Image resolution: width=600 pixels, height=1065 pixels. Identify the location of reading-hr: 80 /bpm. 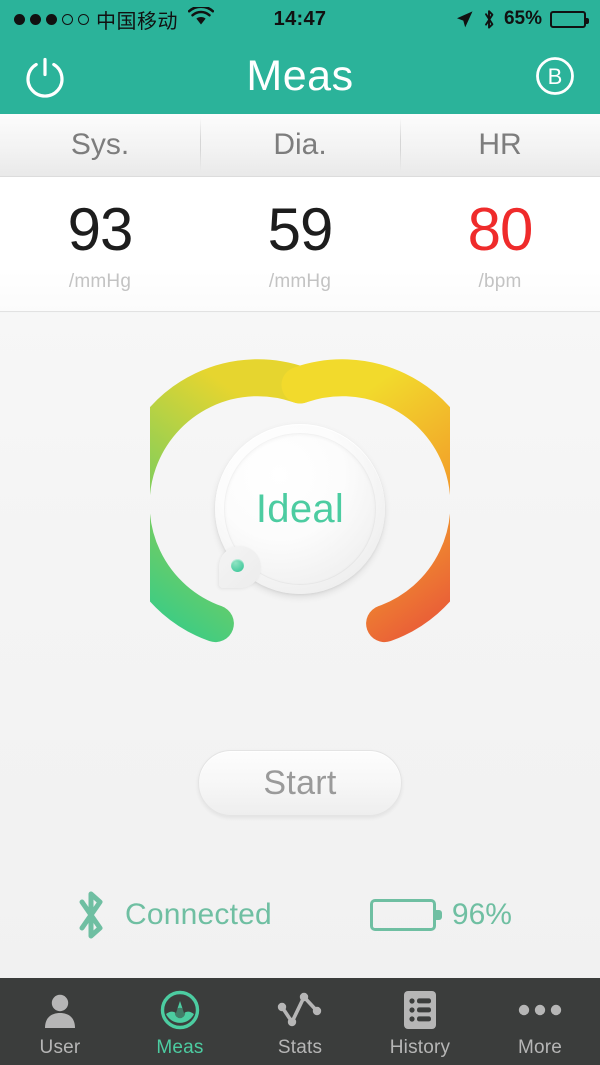
(500, 244).